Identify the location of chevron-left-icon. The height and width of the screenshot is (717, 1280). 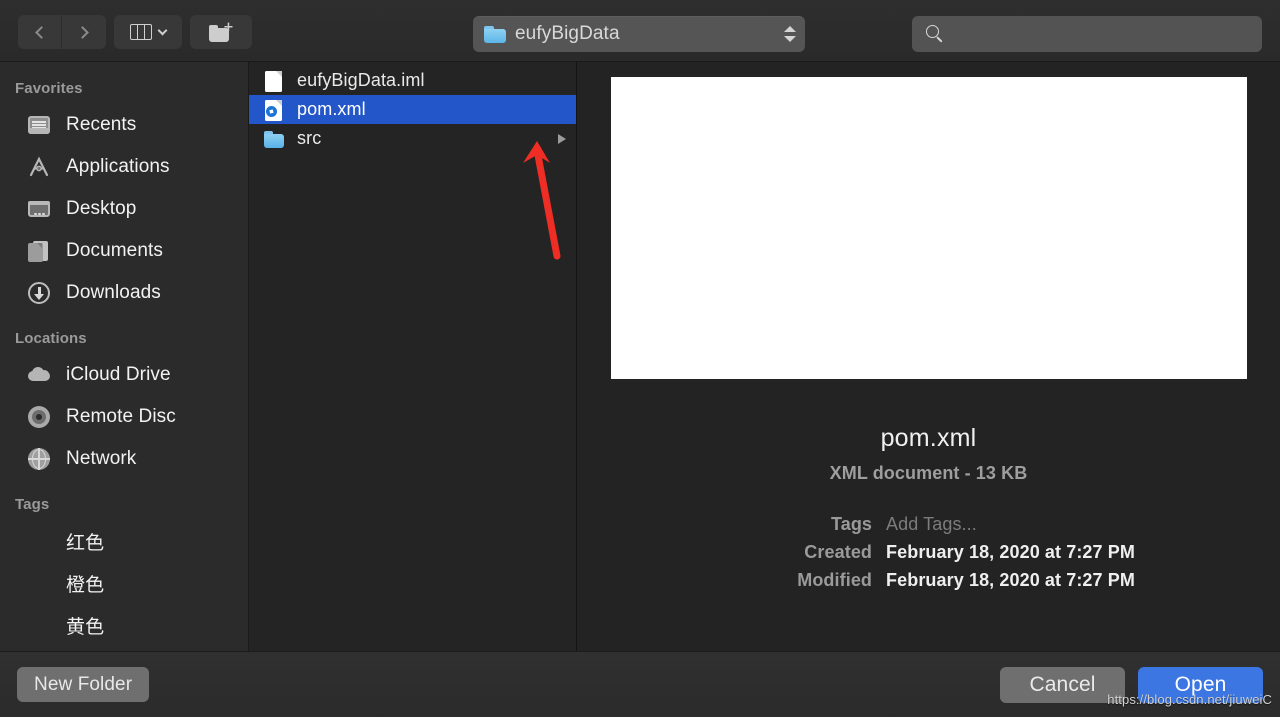
(41, 32).